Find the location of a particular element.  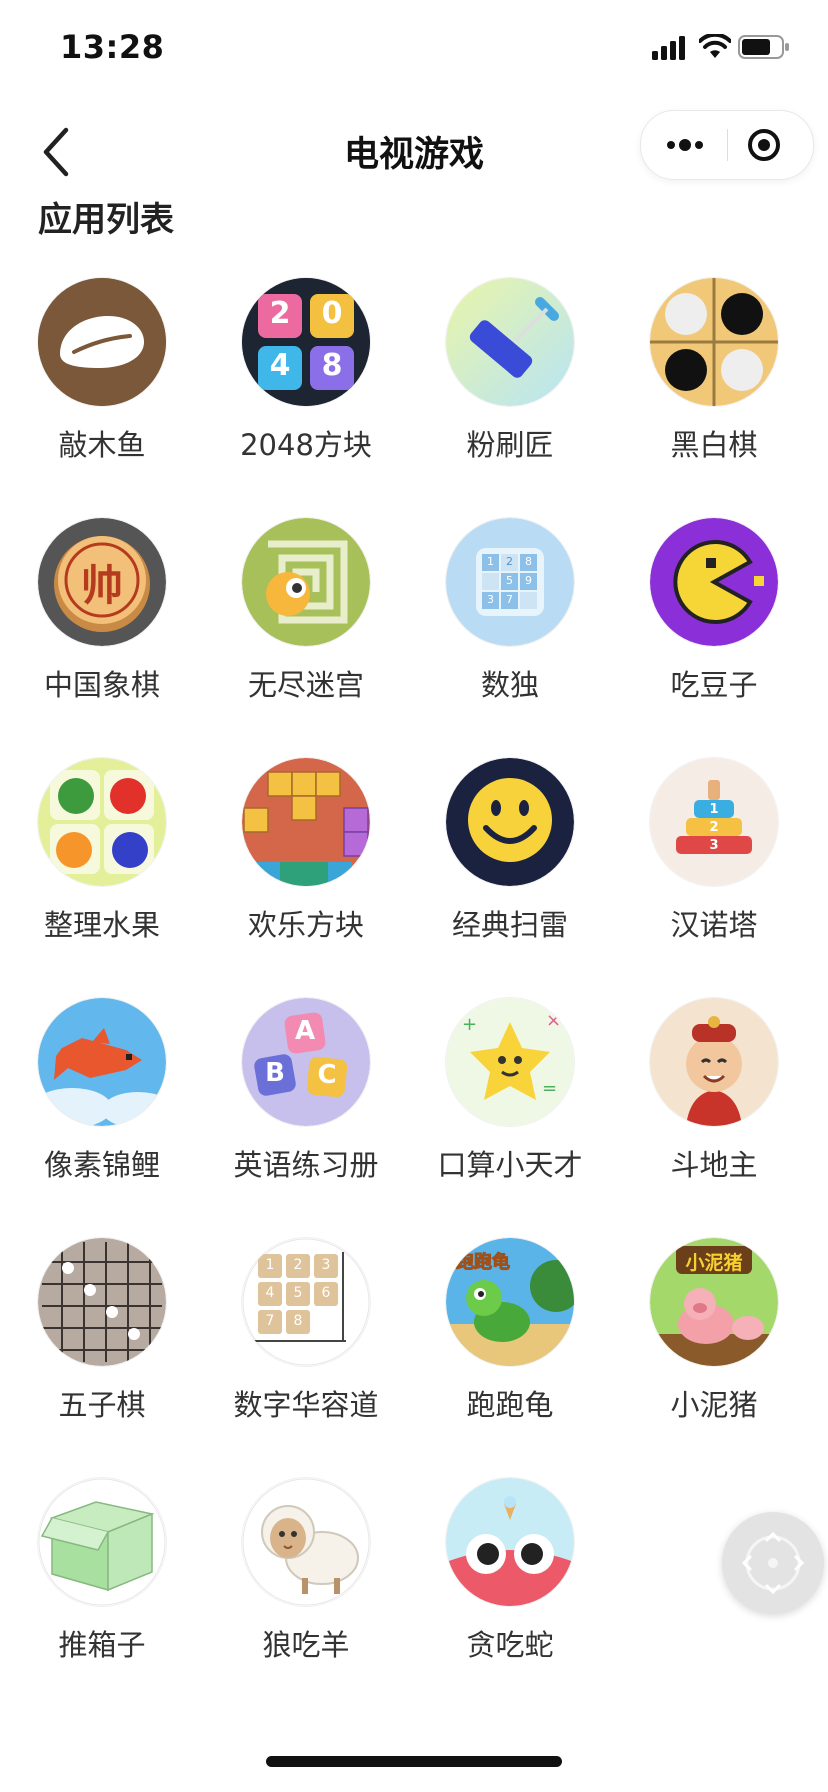

app-item: 狼吃羊 is located at coordinates (306, 1592).